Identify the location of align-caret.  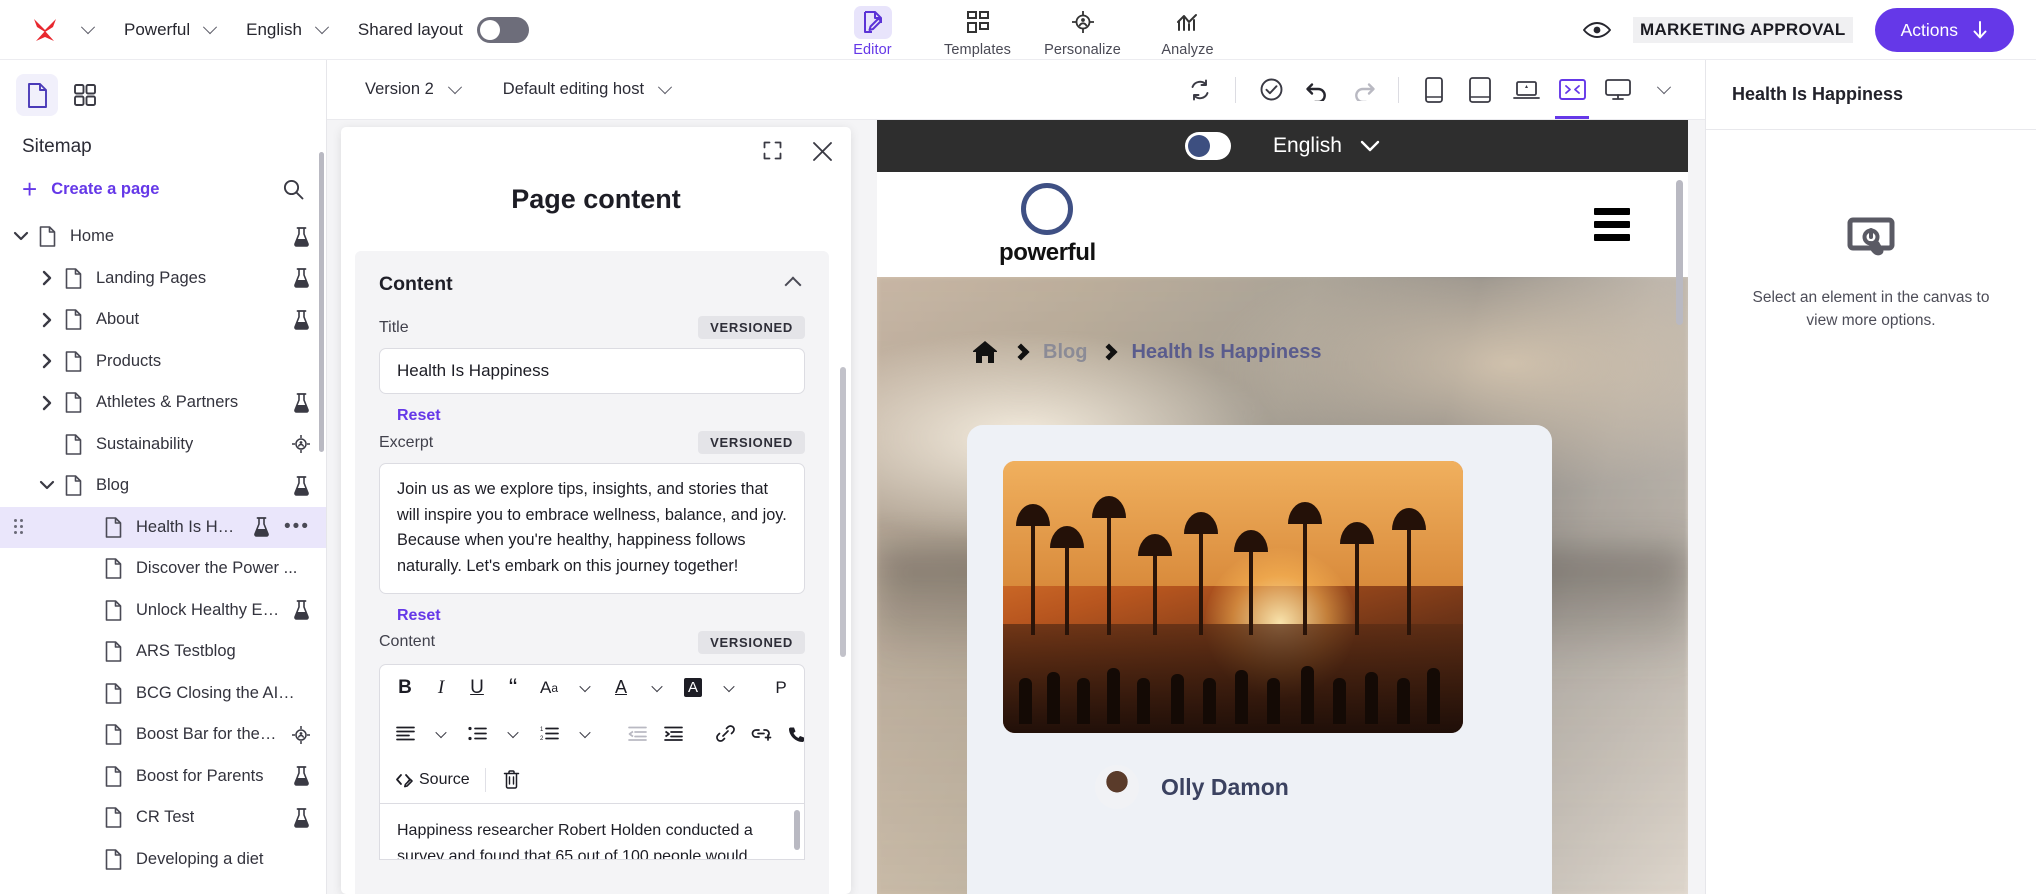
(441, 734).